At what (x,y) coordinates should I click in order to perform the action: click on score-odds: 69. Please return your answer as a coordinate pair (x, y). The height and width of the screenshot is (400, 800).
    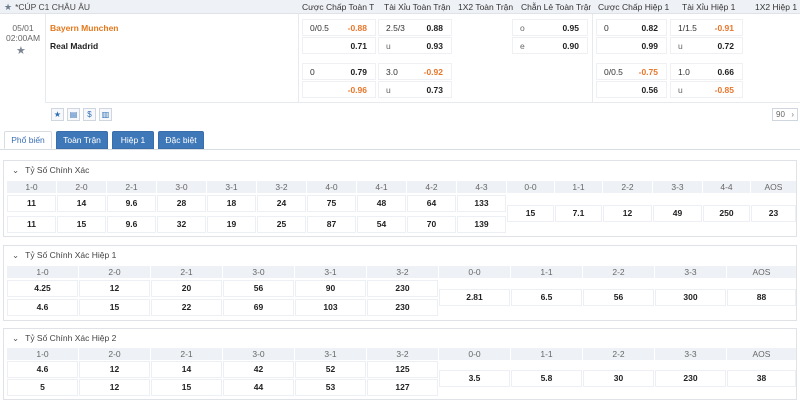
    Looking at the image, I should click on (258, 307).